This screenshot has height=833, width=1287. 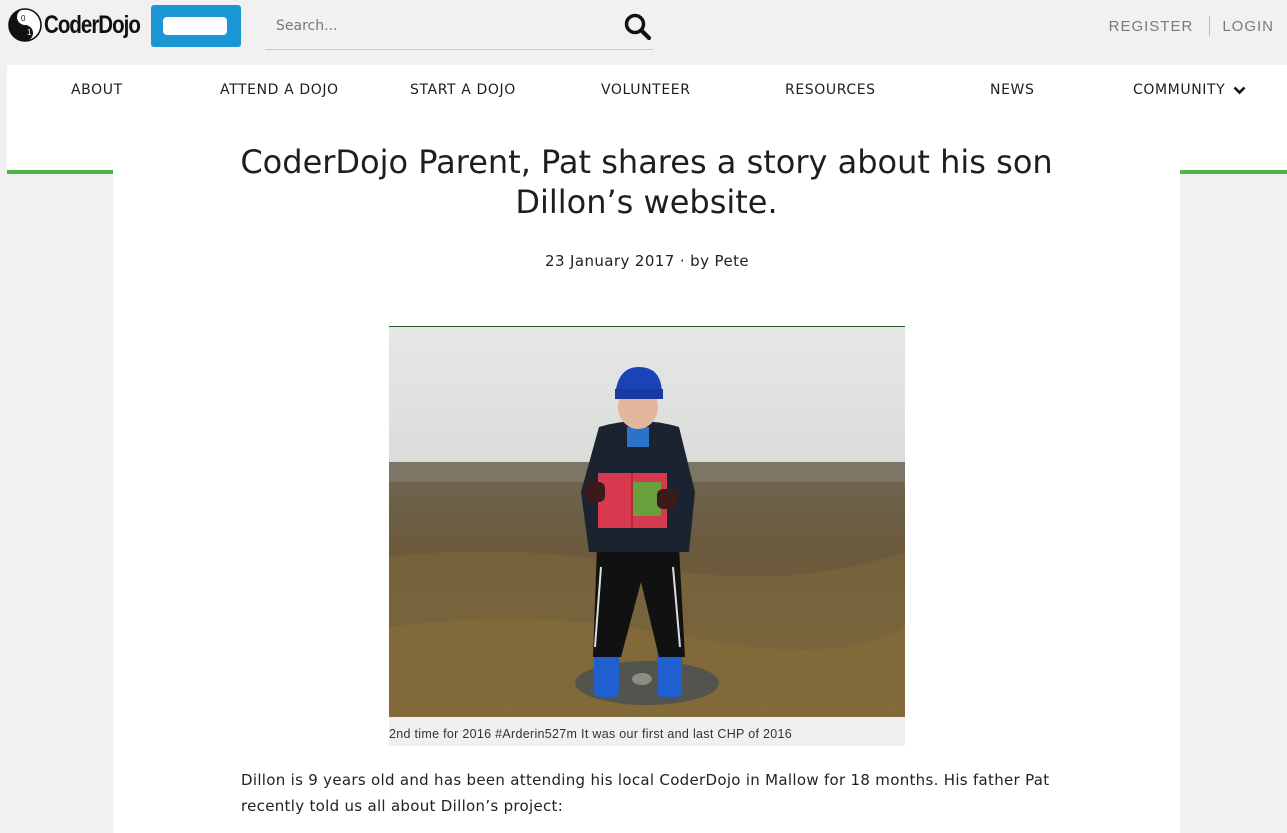 What do you see at coordinates (279, 90) in the screenshot?
I see `nav-item-attend-a-dojo: ATTEND A DOJO` at bounding box center [279, 90].